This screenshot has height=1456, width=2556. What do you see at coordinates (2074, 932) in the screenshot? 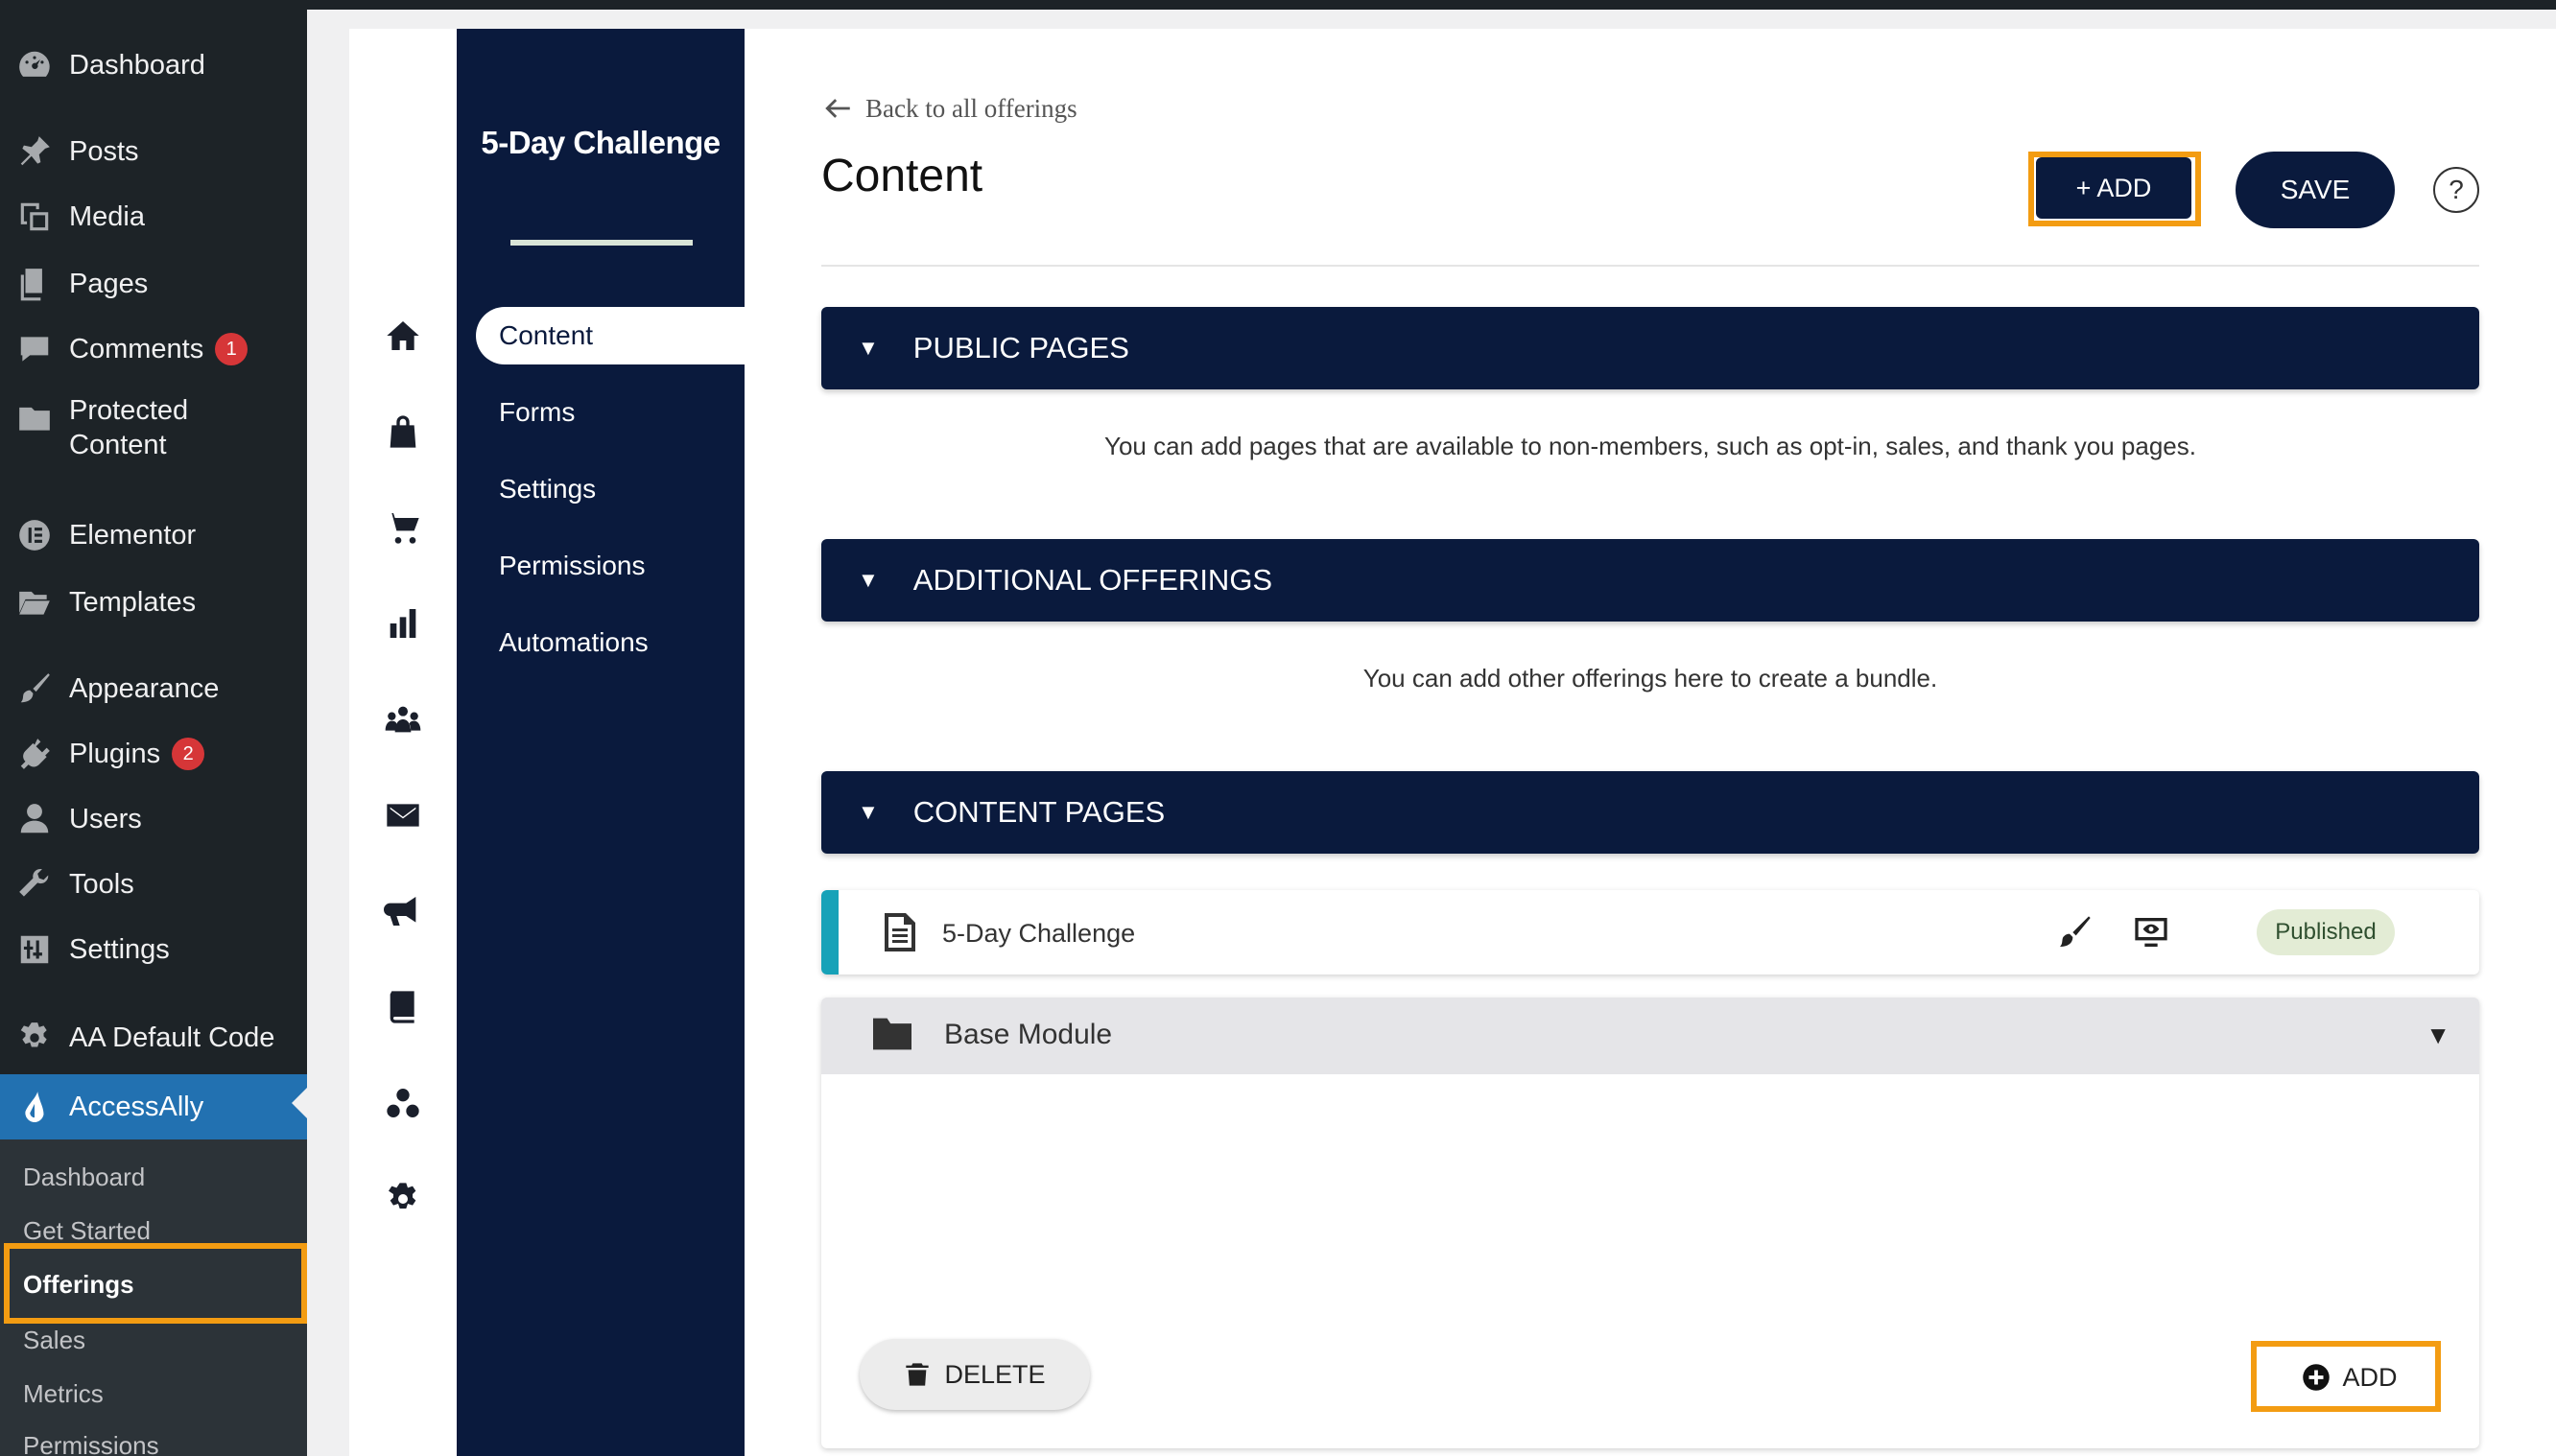
I see `edit-brush-icon` at bounding box center [2074, 932].